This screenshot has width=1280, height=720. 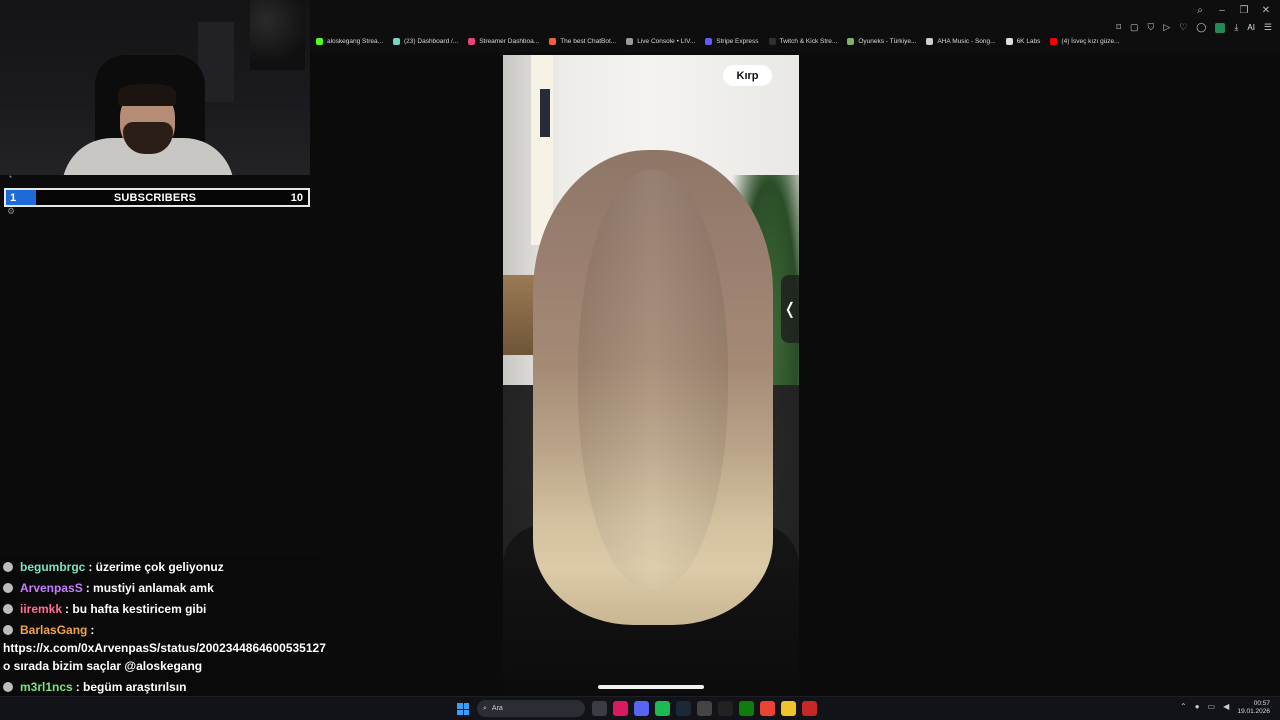 What do you see at coordinates (136, 609) in the screenshot?
I see `chat-text: : bu hafta kestiricem gibi` at bounding box center [136, 609].